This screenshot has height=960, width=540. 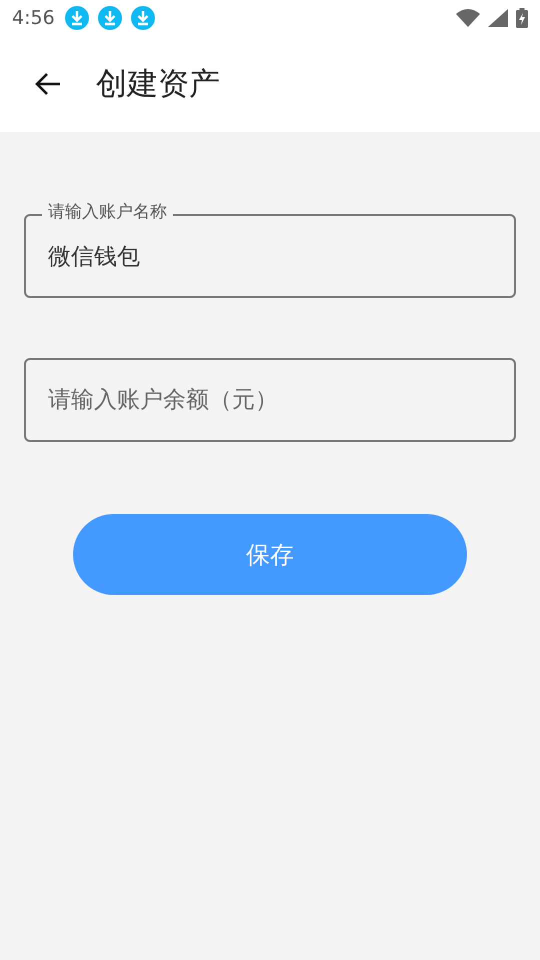 I want to click on wifi-icon, so click(x=468, y=18).